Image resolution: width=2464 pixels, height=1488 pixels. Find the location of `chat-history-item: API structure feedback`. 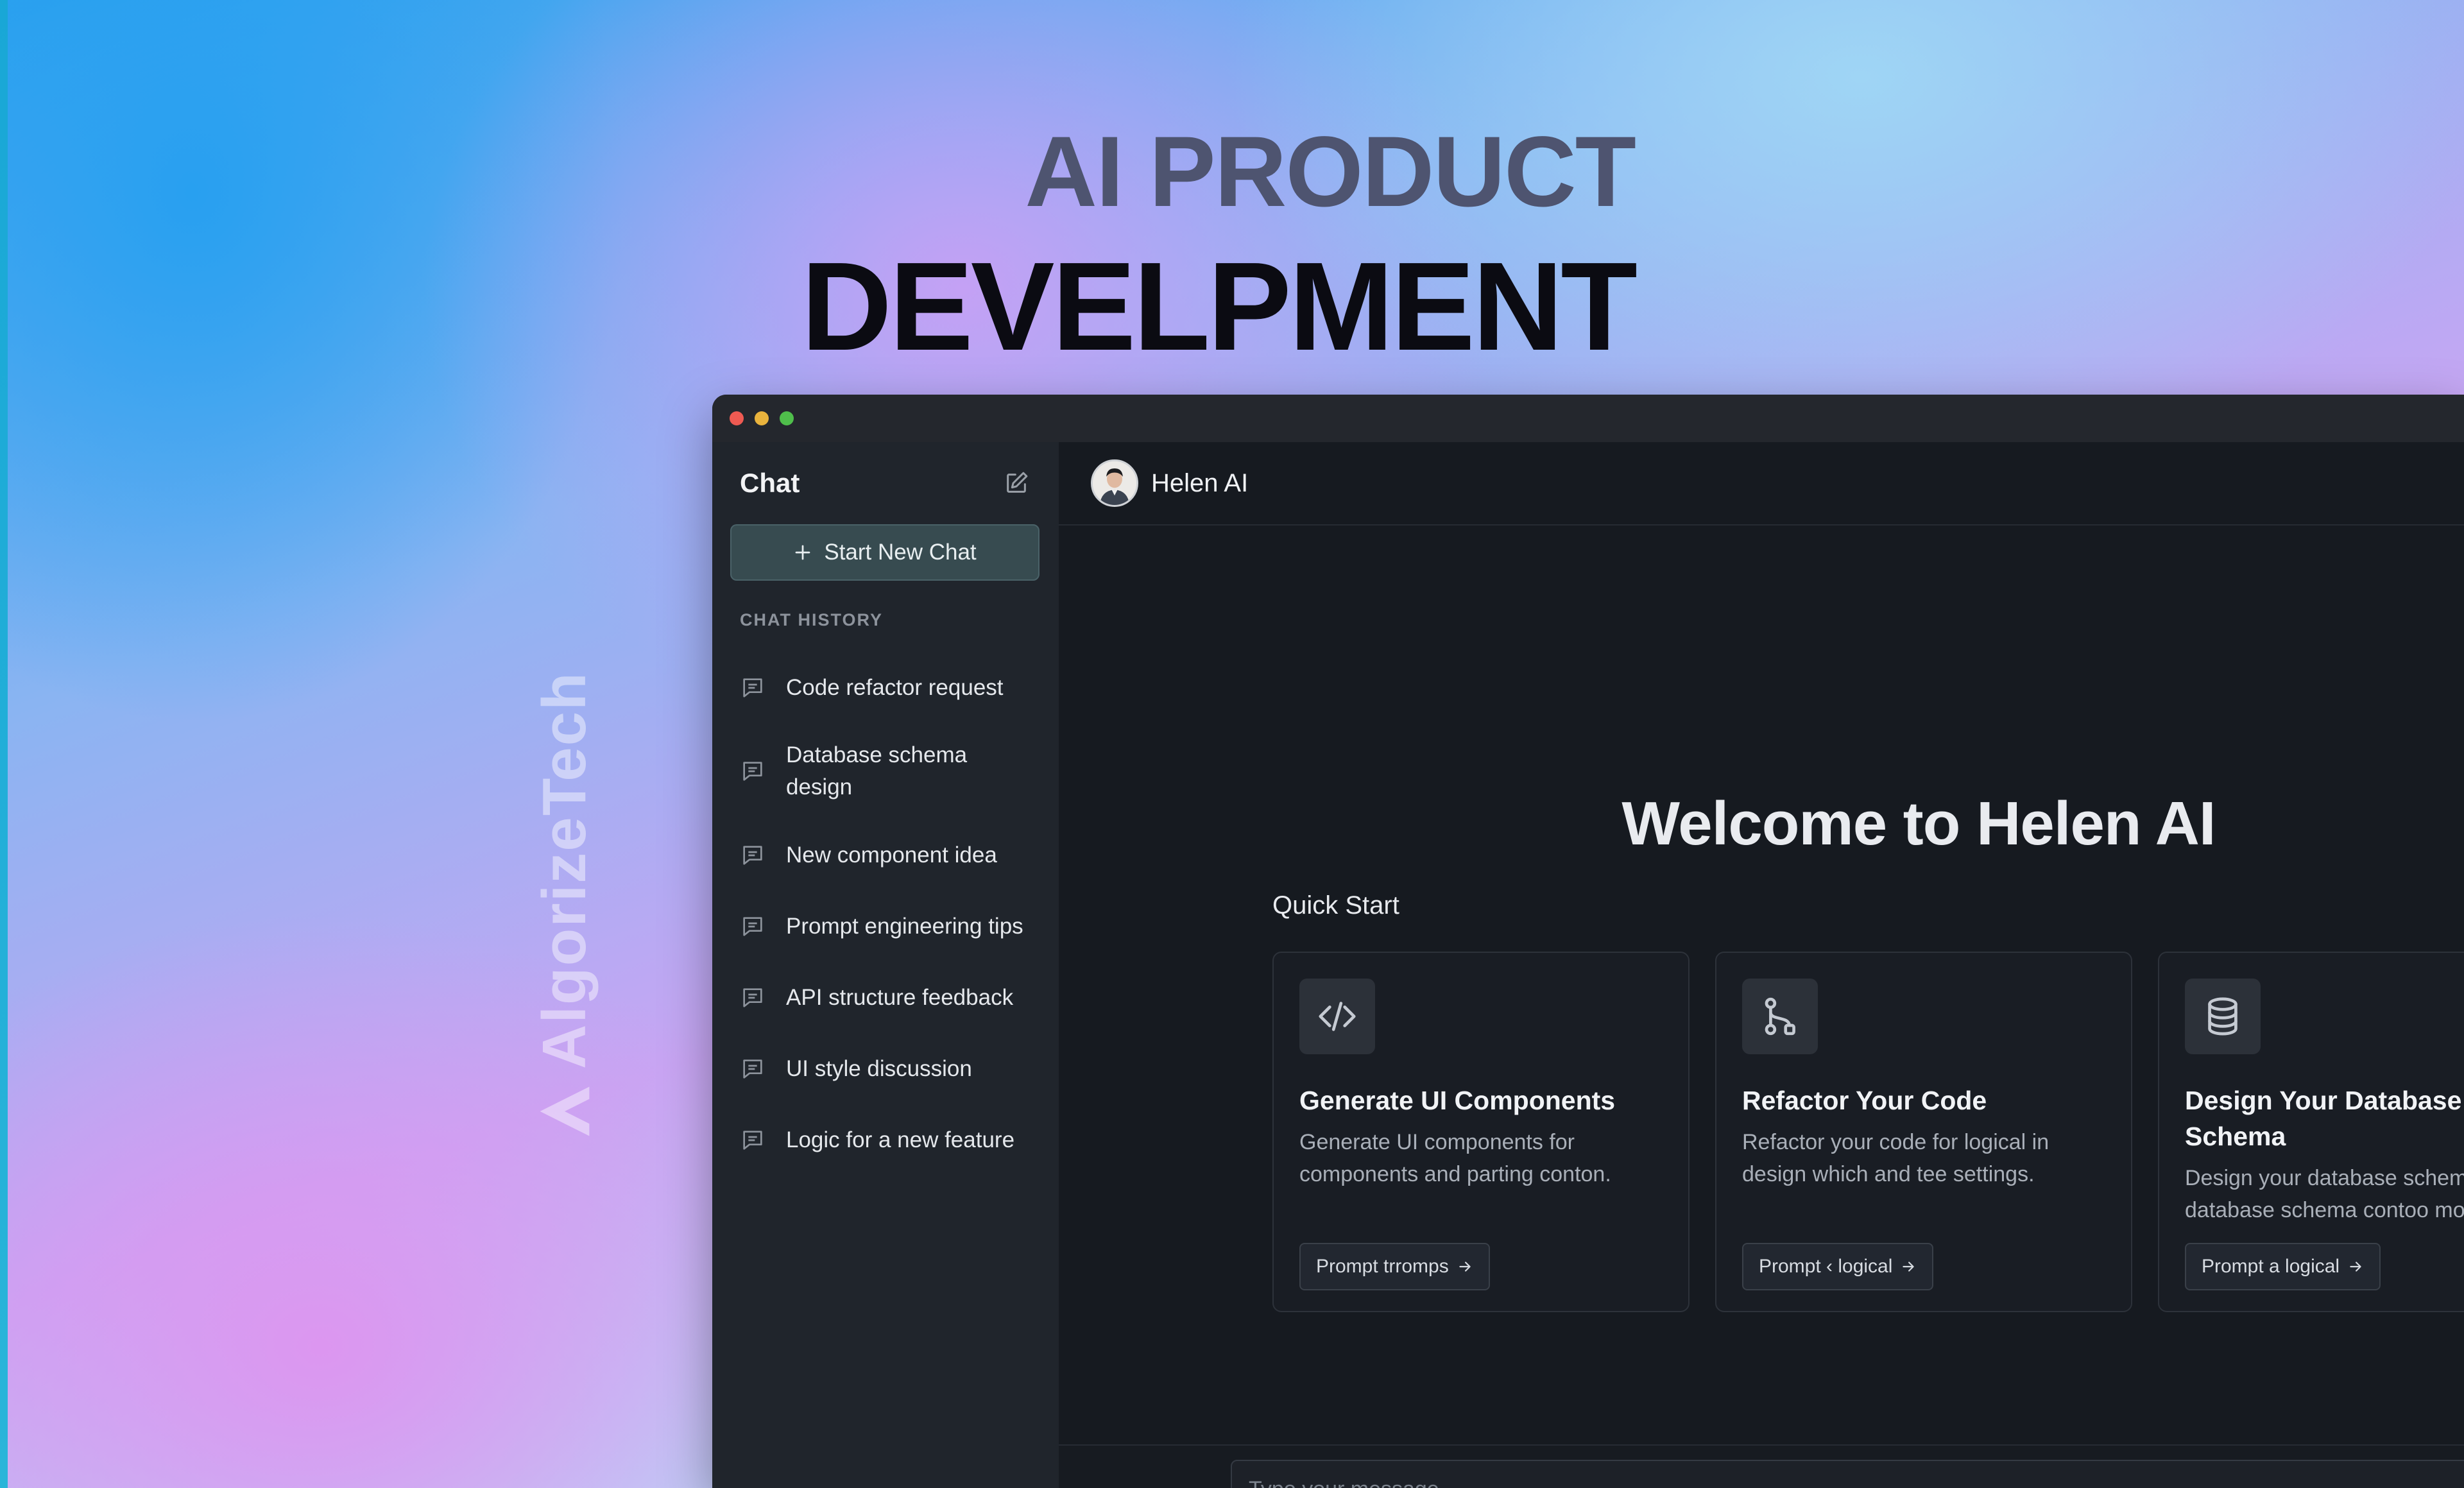

chat-history-item: API structure feedback is located at coordinates (886, 997).